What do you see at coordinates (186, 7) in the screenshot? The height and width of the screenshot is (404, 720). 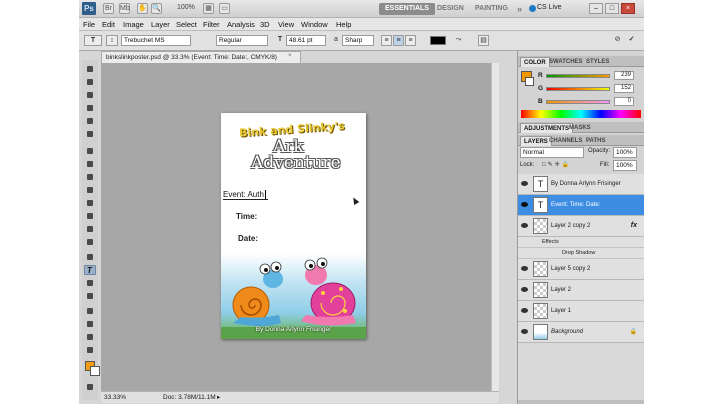 I see `zoom-level: 100%` at bounding box center [186, 7].